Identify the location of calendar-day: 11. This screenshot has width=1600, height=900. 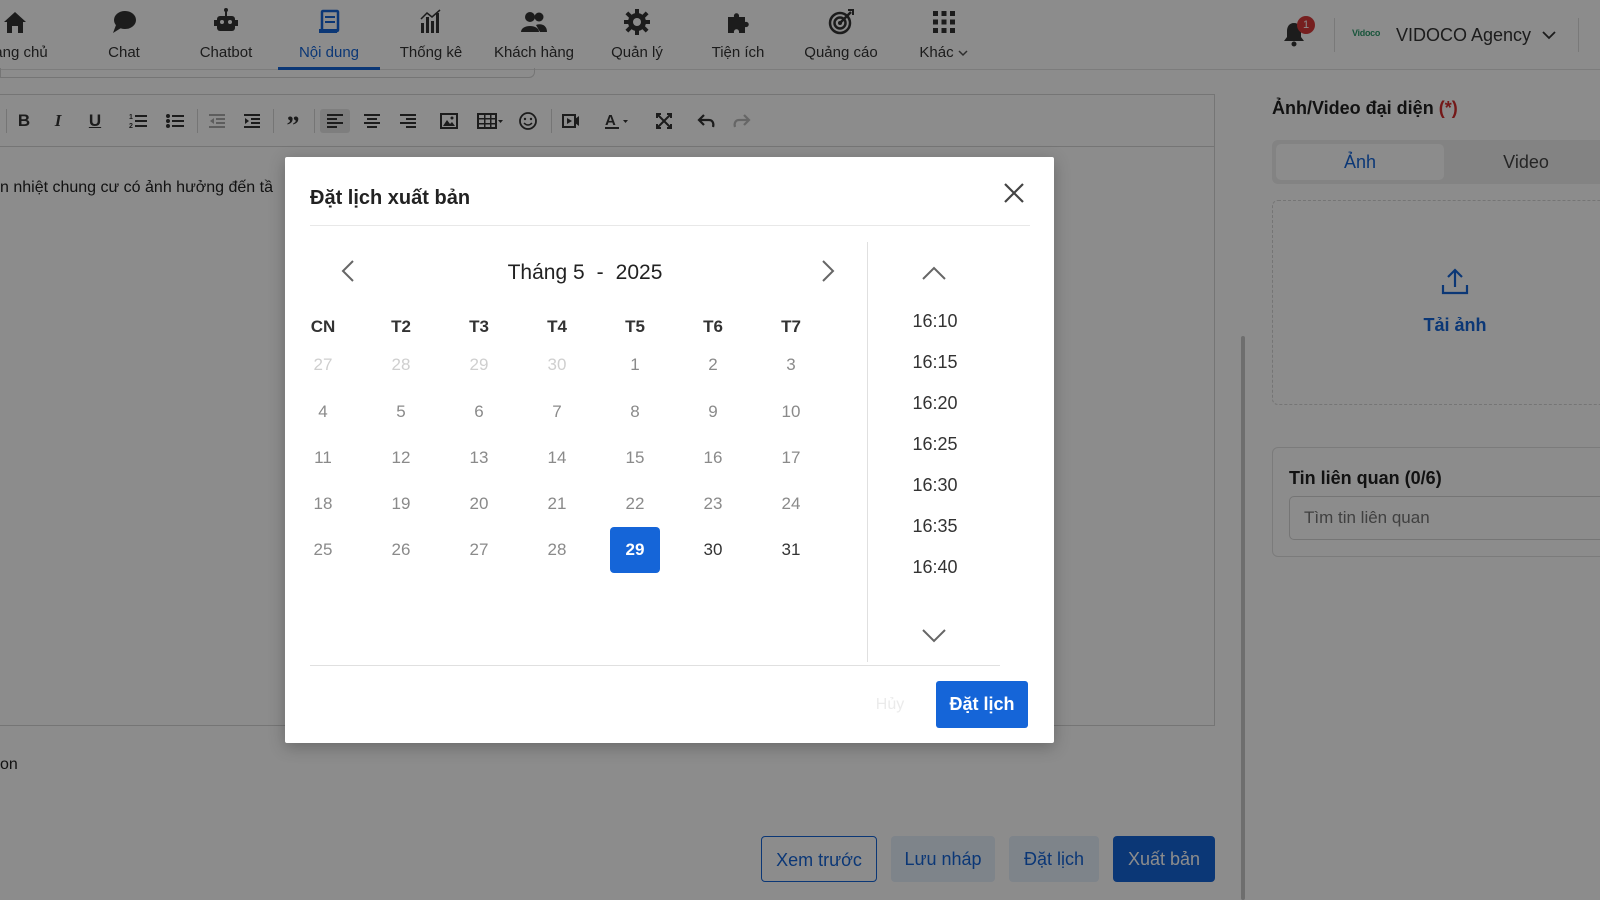
(323, 458).